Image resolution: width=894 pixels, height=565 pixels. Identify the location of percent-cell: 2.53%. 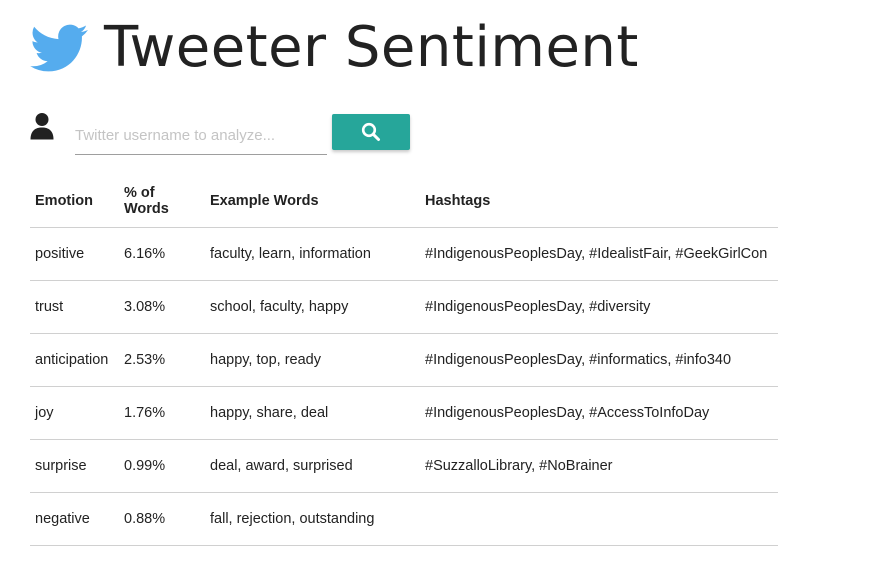
(162, 360).